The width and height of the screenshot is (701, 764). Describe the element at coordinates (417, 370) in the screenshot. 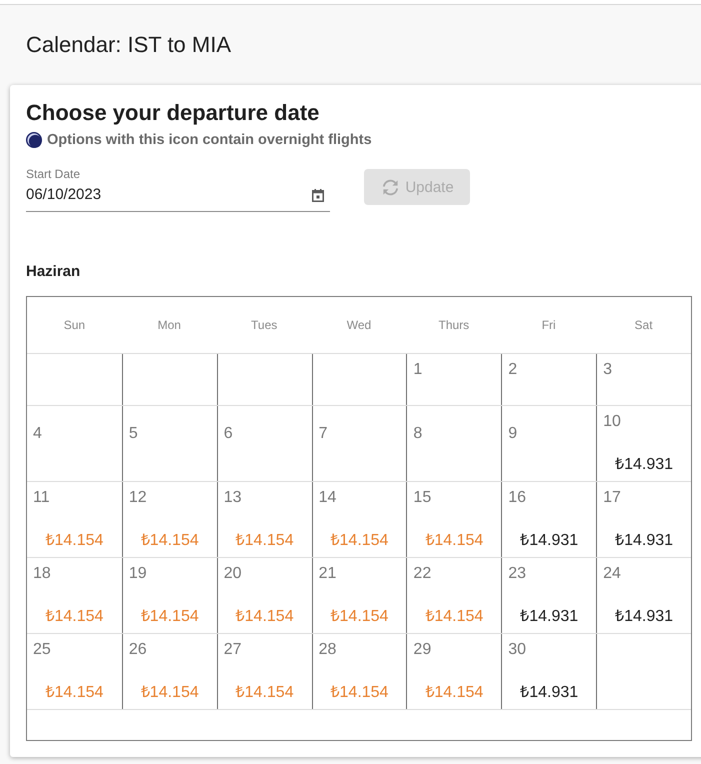

I see `day-number: 1` at that location.